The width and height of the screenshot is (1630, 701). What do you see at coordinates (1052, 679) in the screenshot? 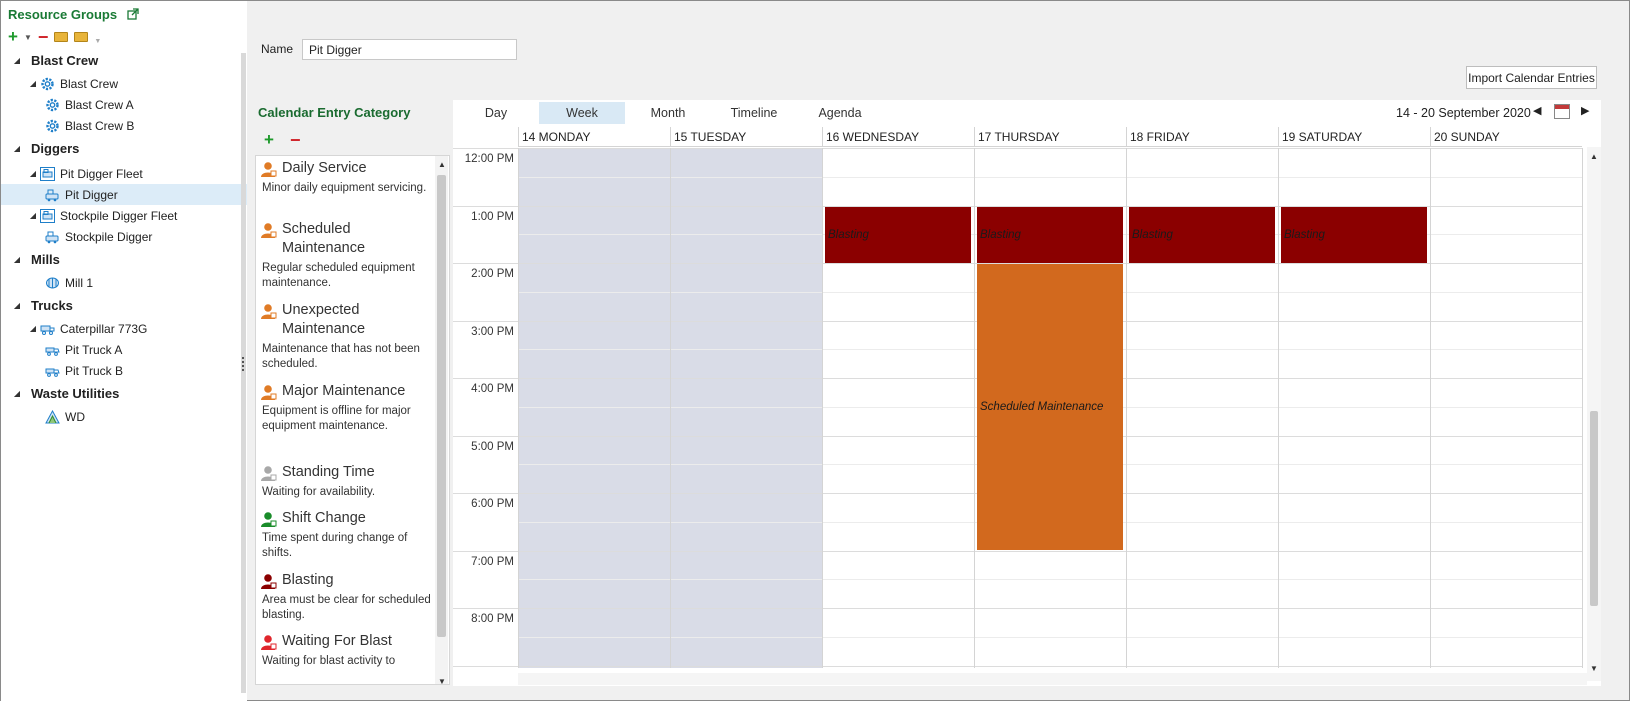
I see `scheduler-horizontal-scrollbar` at bounding box center [1052, 679].